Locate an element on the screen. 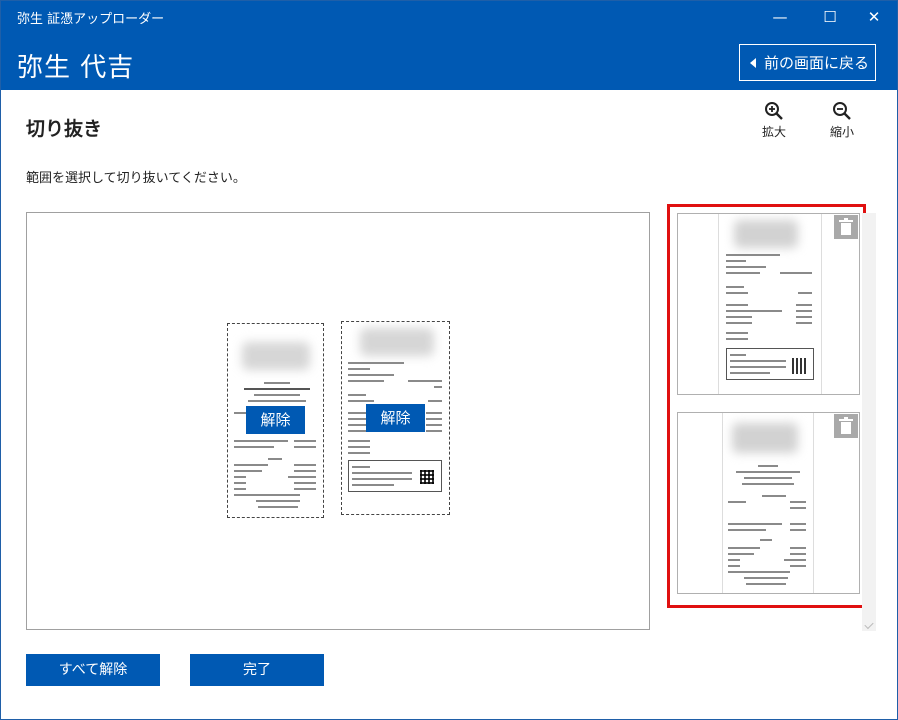 The image size is (898, 720). close-icon: ✕ is located at coordinates (874, 17).